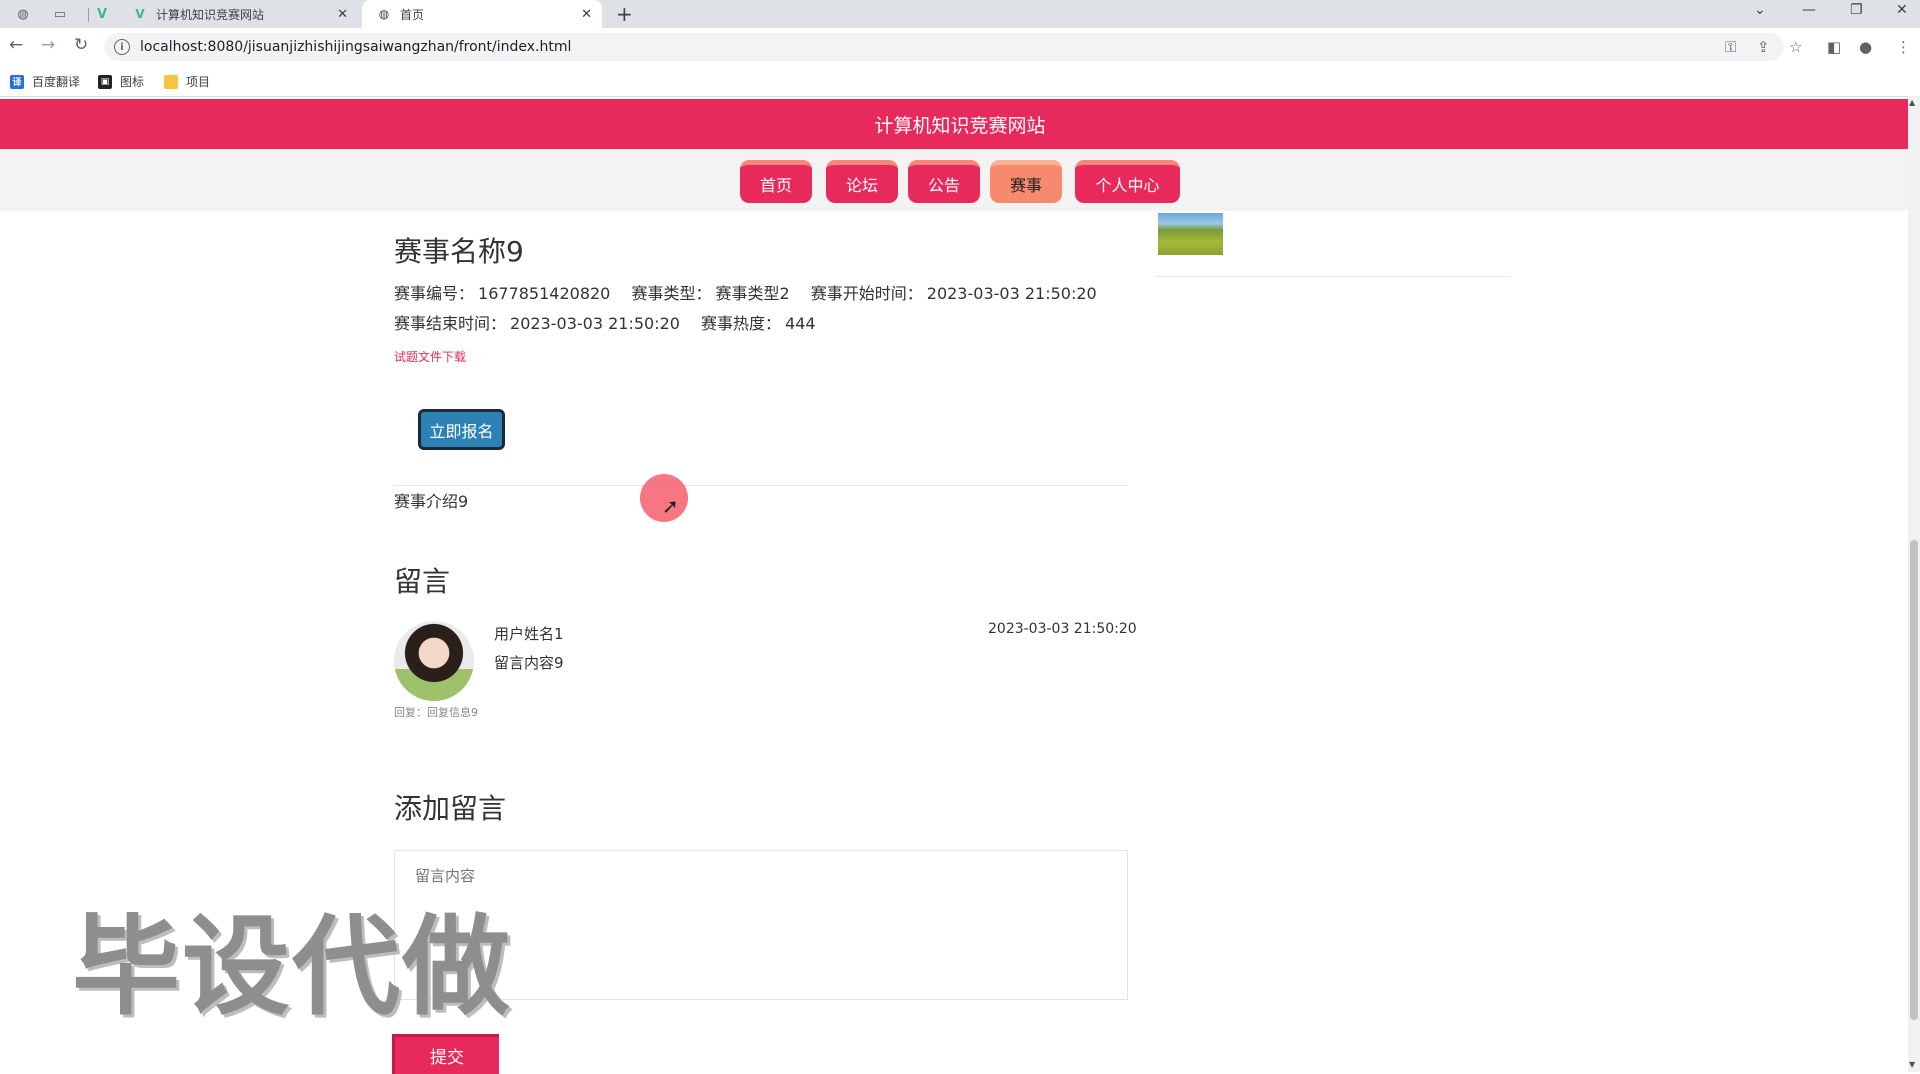 The width and height of the screenshot is (1920, 1074). I want to click on site-header: 计算机知识竞赛网站, so click(960, 124).